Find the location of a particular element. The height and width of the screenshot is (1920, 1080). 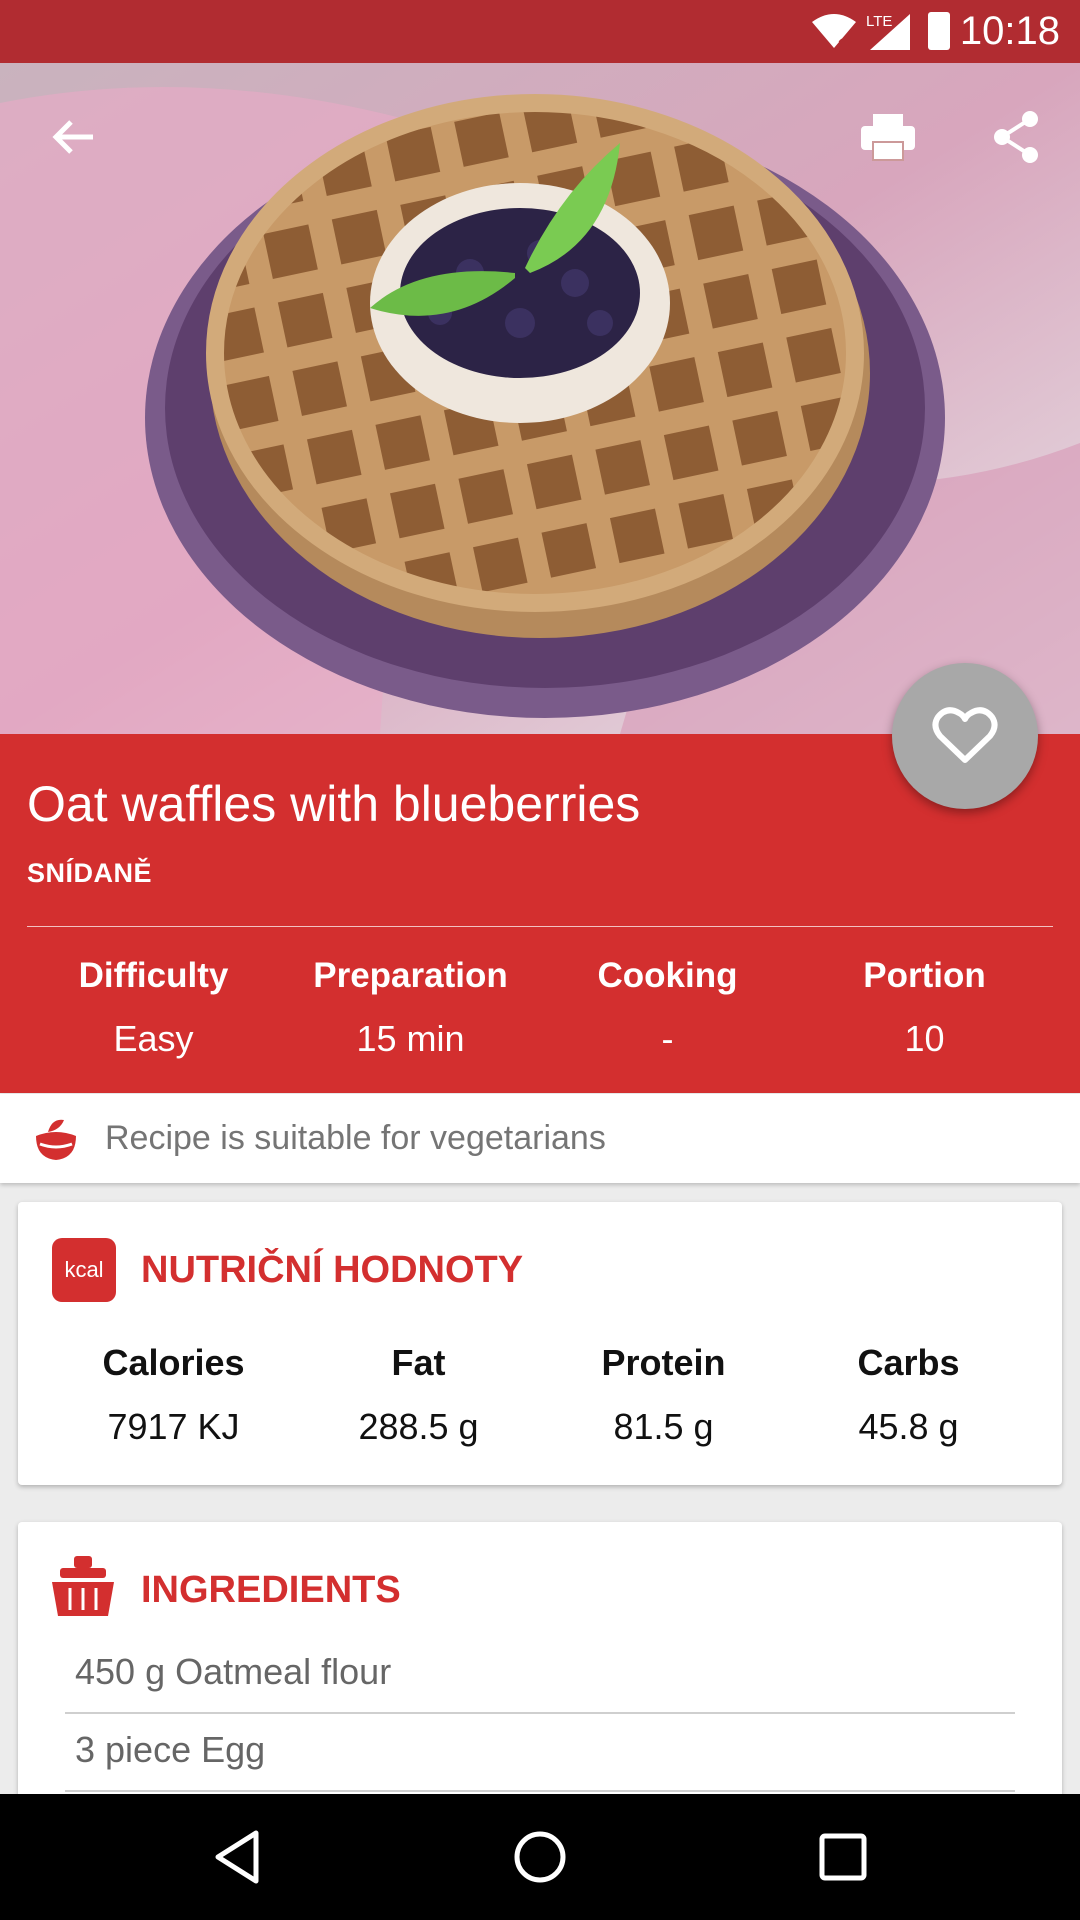

stat-difficulty: Difficulty Easy is located at coordinates (153, 1008).